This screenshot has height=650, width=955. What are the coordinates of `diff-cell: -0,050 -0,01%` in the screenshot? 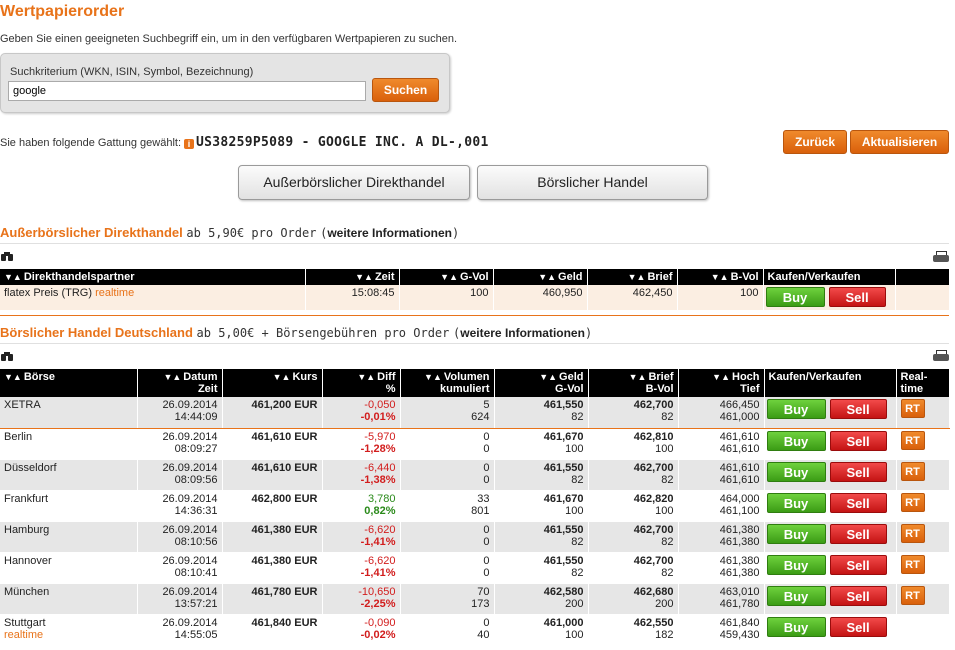 It's located at (361, 413).